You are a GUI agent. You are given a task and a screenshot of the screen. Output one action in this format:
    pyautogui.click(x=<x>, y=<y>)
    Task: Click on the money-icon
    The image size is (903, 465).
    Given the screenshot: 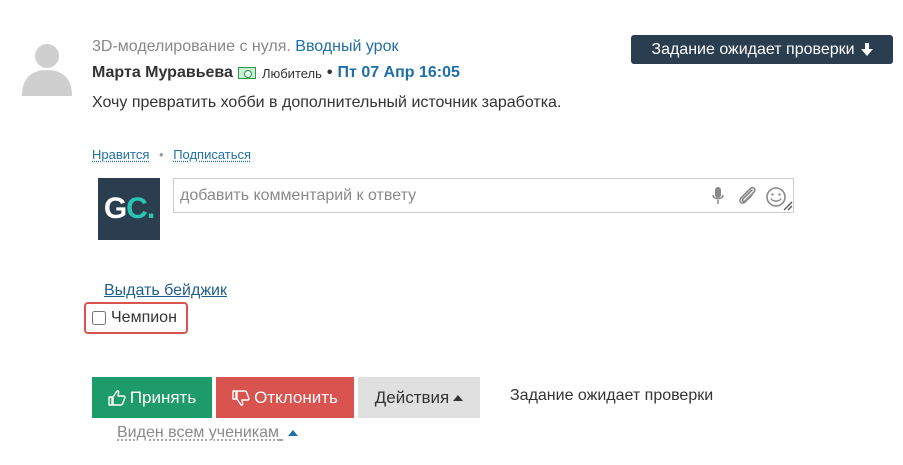 What is the action you would take?
    pyautogui.click(x=246, y=73)
    